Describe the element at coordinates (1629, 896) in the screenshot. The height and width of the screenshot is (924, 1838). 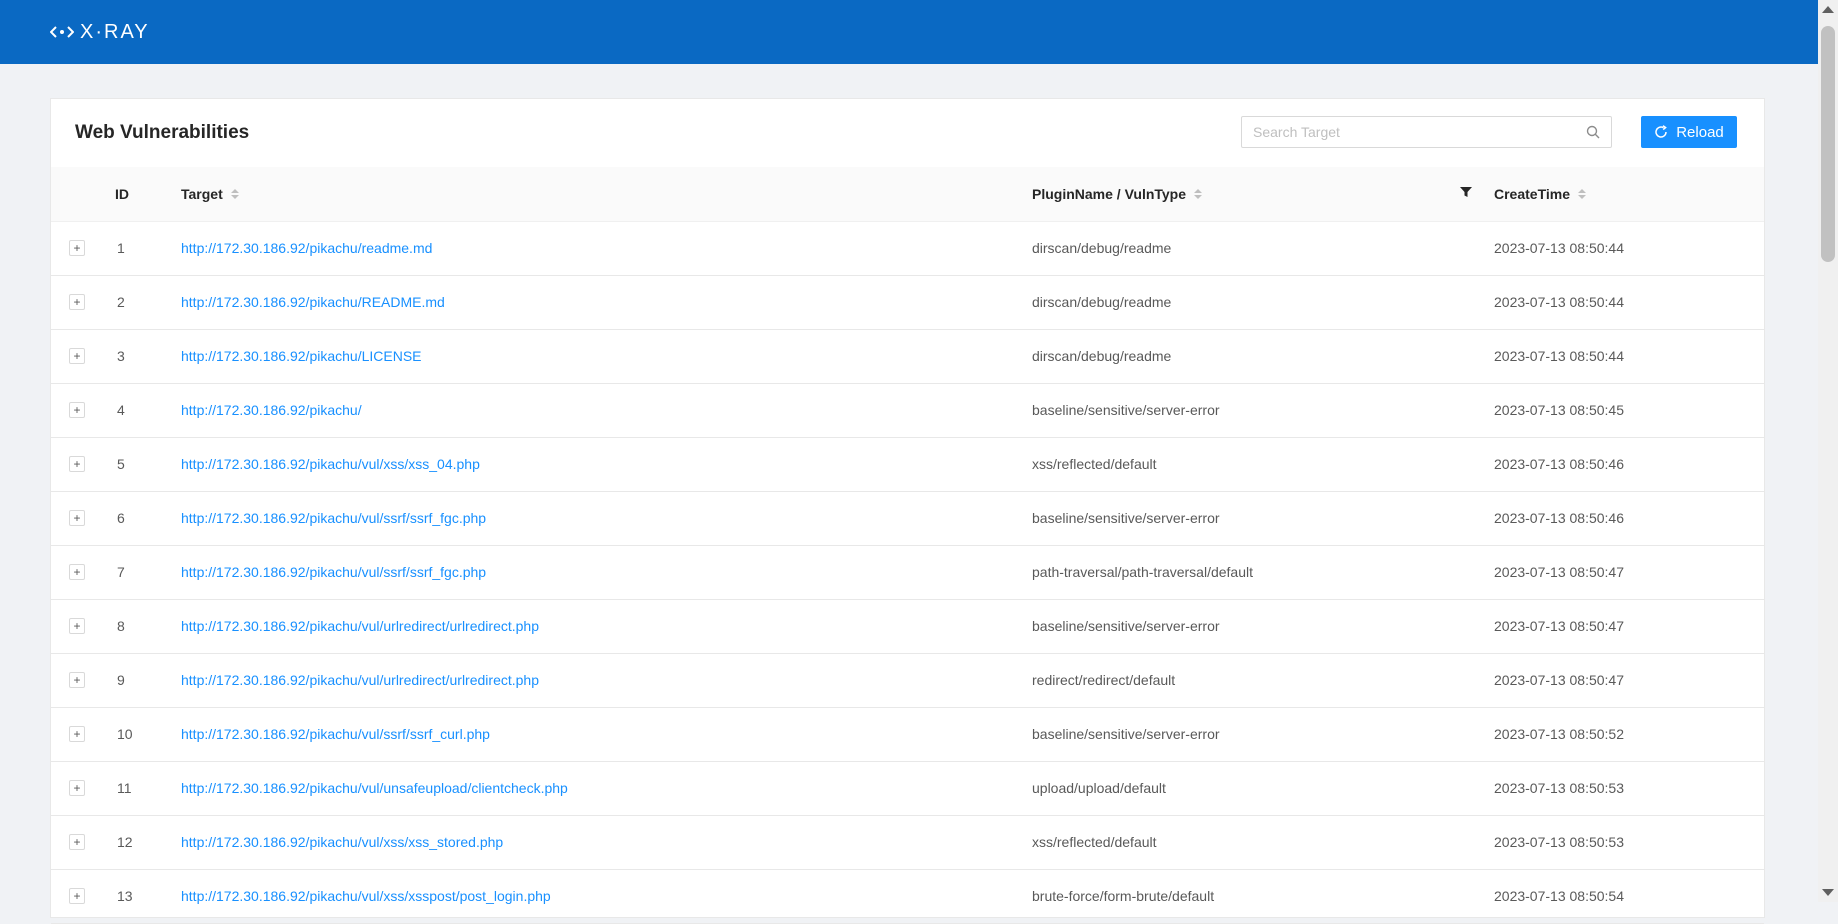
I see `time-cell: 2023-07-13 08:50:54` at that location.